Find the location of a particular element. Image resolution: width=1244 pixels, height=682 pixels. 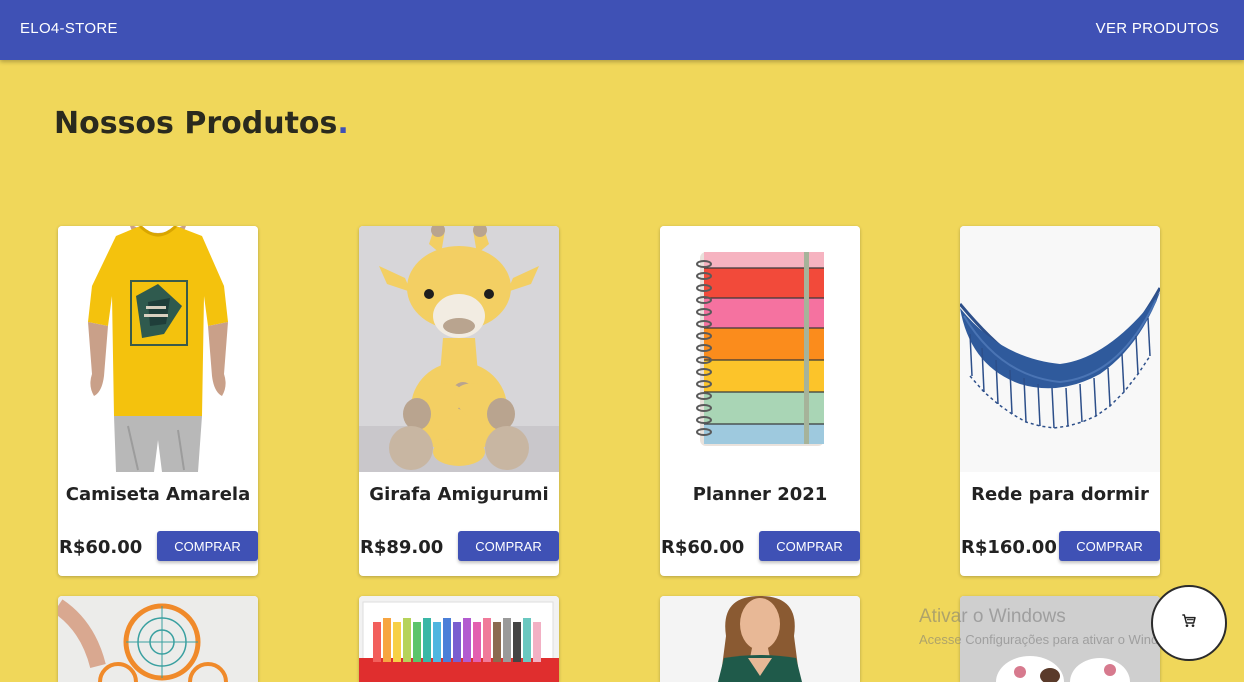

ver-produtos-link: VER PRODUTOS is located at coordinates (1157, 28).